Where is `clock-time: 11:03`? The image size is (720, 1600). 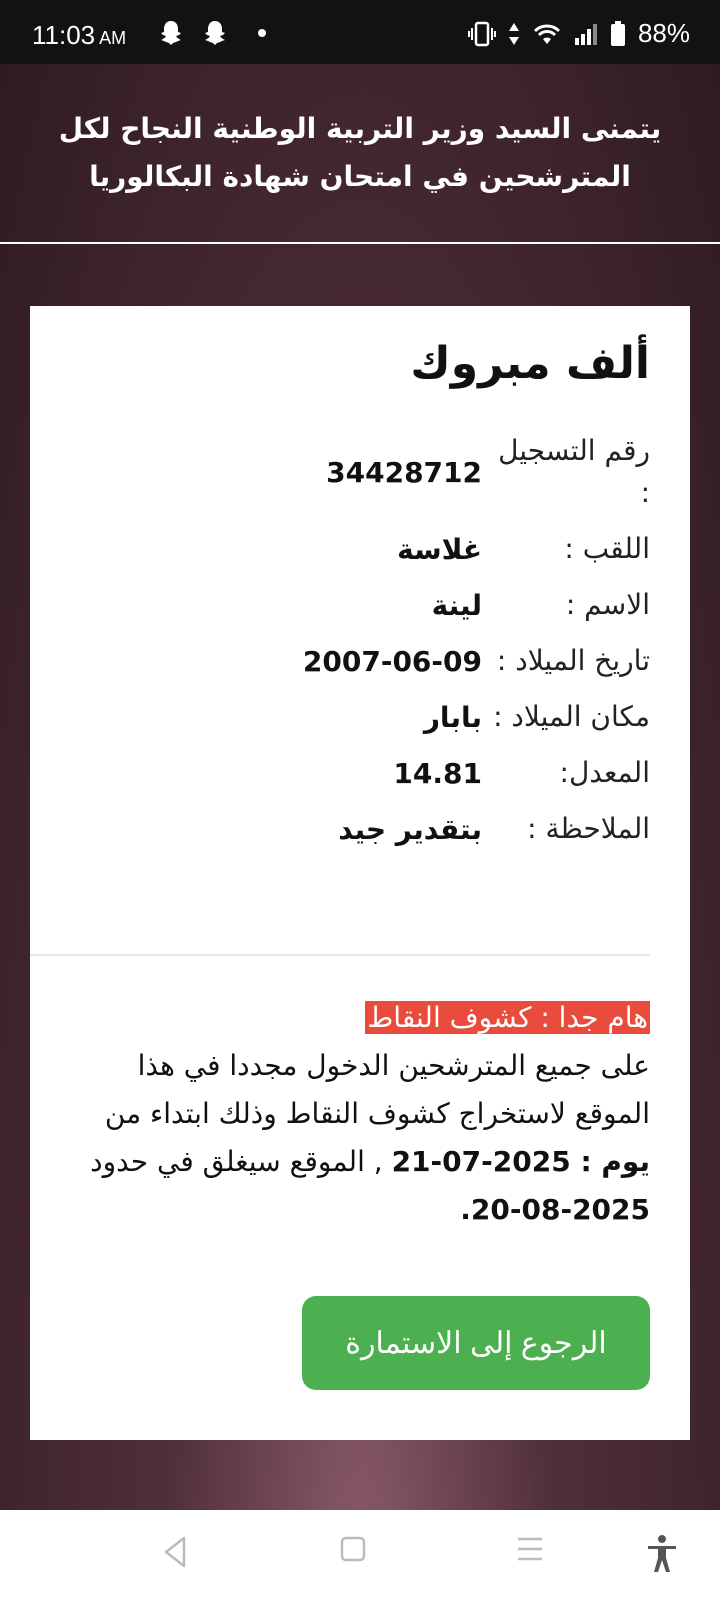
clock-time: 11:03 is located at coordinates (64, 35).